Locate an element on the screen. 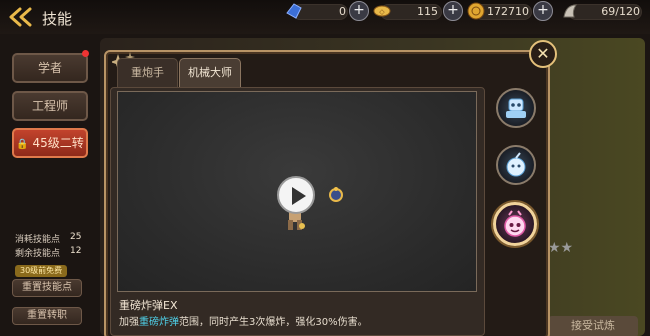 The height and width of the screenshot is (336, 650). add-gem-button: + is located at coordinates (359, 11).